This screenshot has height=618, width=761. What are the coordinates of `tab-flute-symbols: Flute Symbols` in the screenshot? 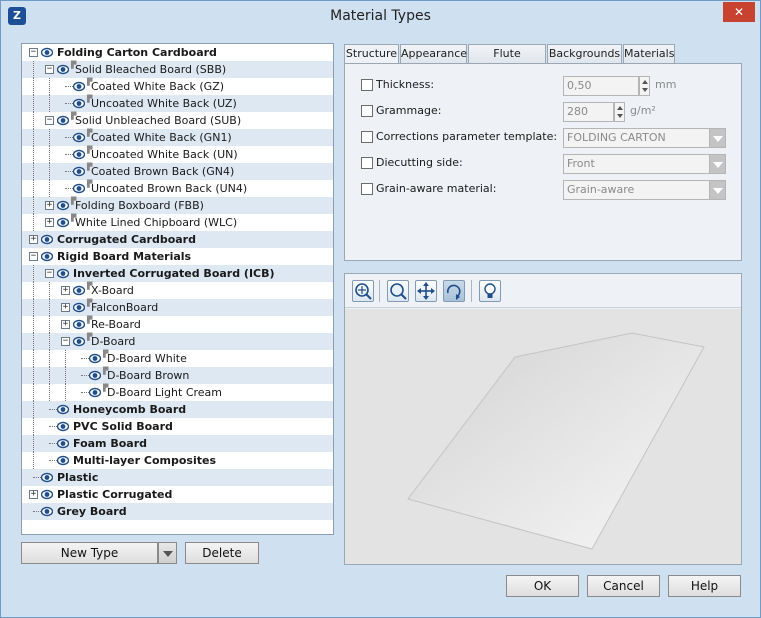 It's located at (507, 61).